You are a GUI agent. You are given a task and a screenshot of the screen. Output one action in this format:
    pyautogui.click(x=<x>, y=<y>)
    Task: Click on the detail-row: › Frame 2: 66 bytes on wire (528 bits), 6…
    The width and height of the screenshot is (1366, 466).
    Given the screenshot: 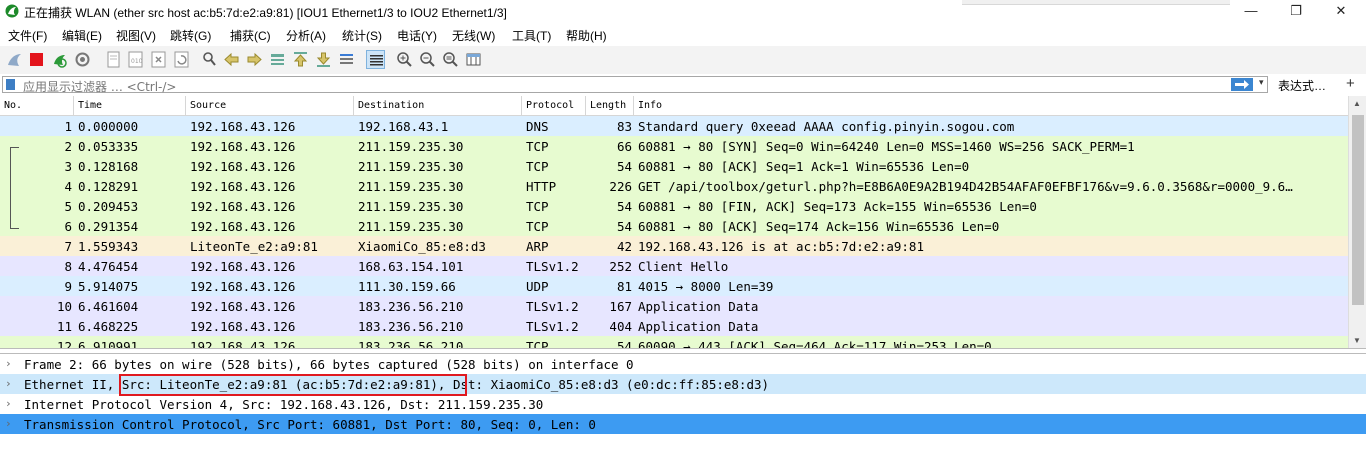 What is the action you would take?
    pyautogui.click(x=683, y=364)
    